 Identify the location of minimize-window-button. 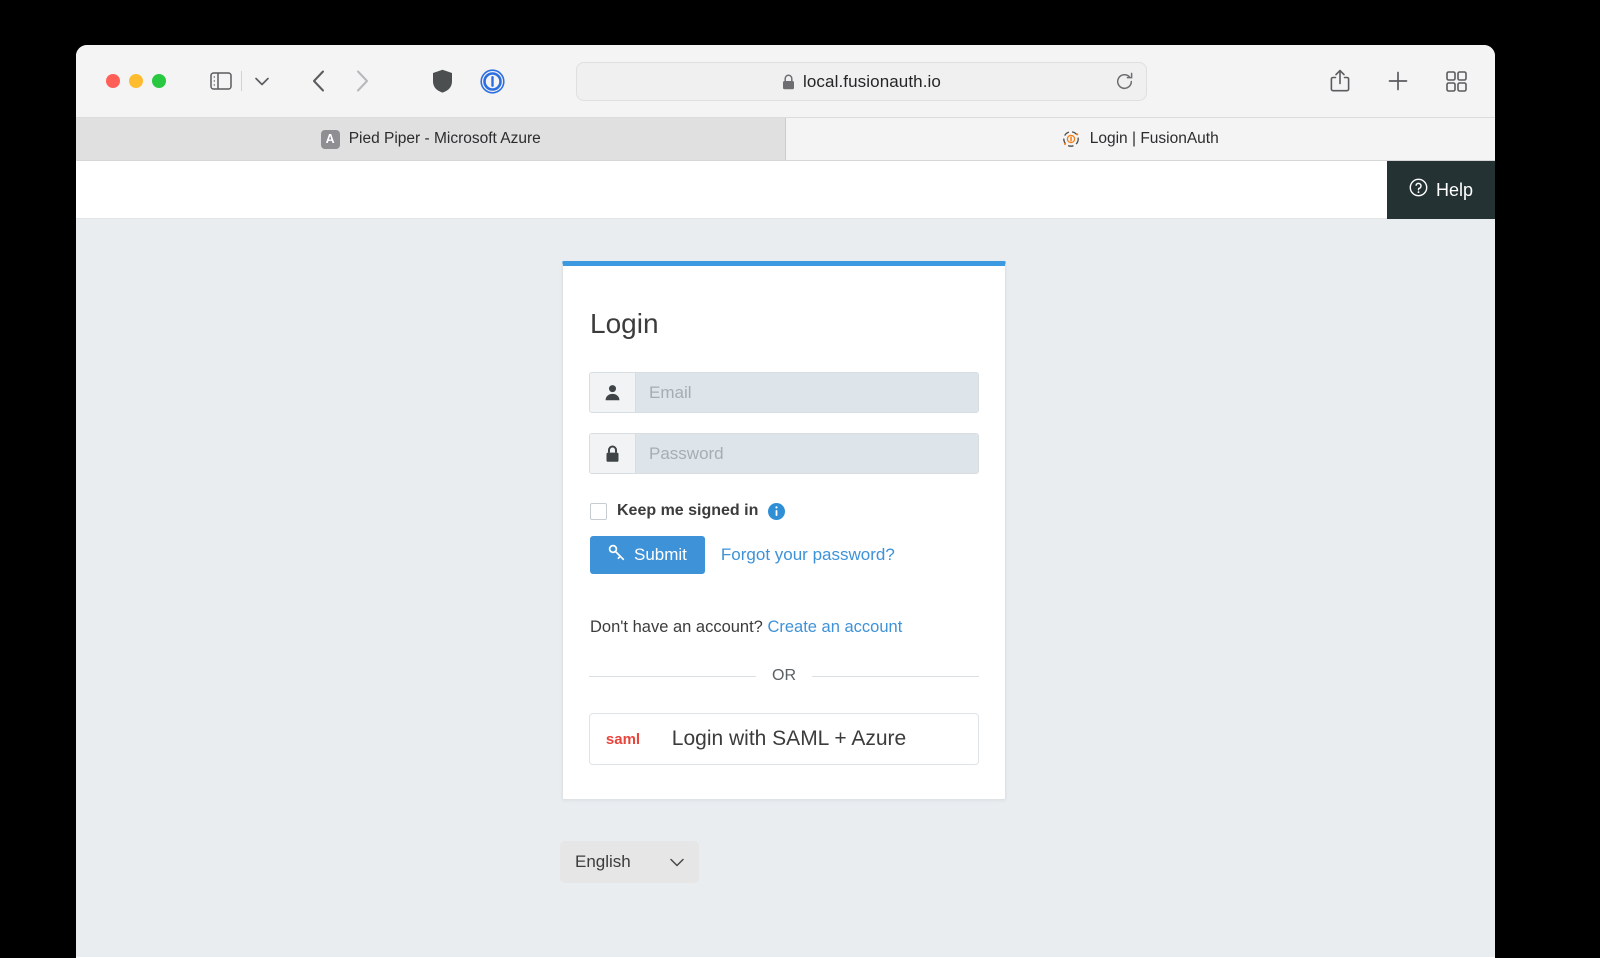
(136, 81).